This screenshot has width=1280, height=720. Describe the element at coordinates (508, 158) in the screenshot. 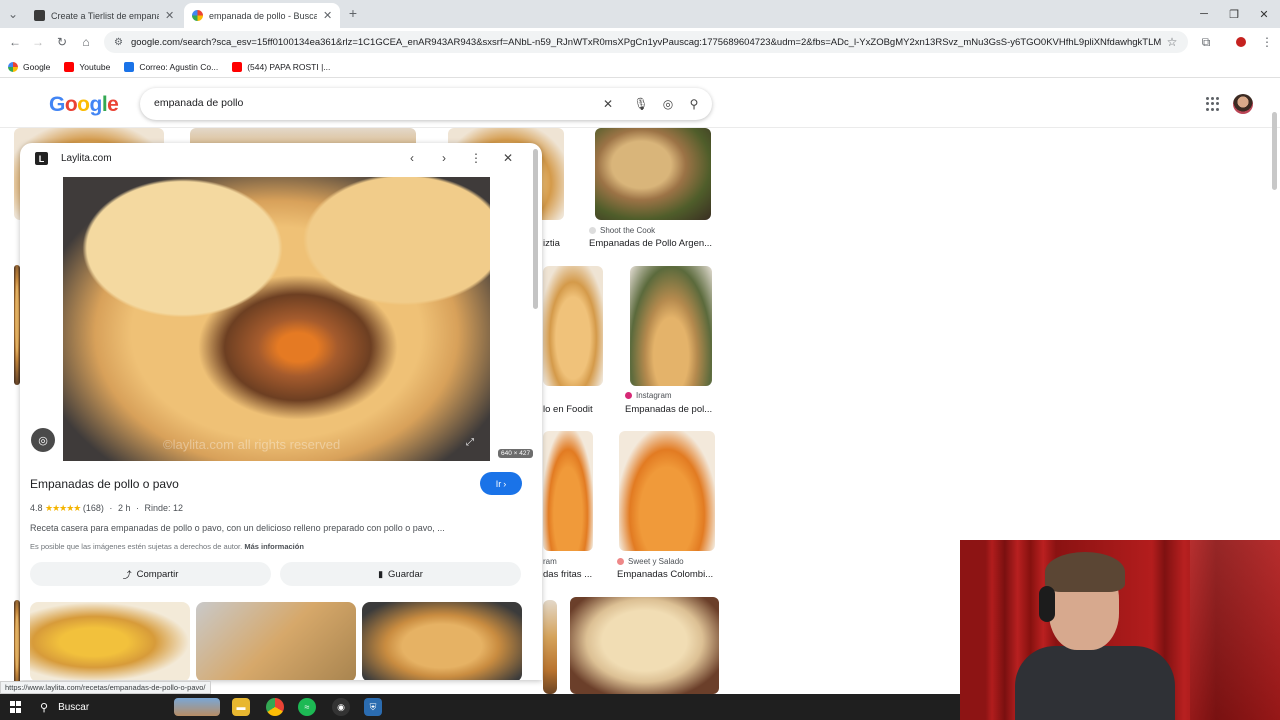

I see `close-icon: ✕` at that location.